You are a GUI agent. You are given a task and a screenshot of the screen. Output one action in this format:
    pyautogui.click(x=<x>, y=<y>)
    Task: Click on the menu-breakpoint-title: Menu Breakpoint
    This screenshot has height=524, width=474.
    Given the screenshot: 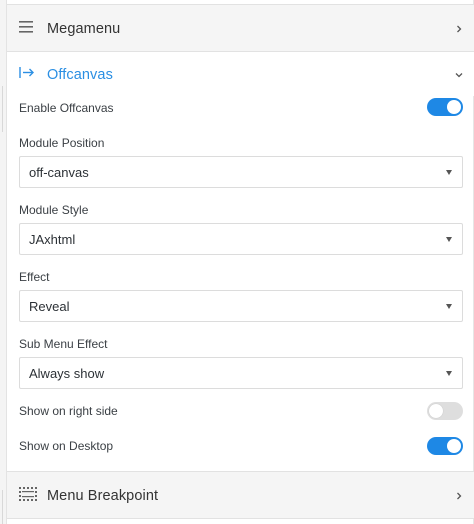 What is the action you would take?
    pyautogui.click(x=103, y=496)
    